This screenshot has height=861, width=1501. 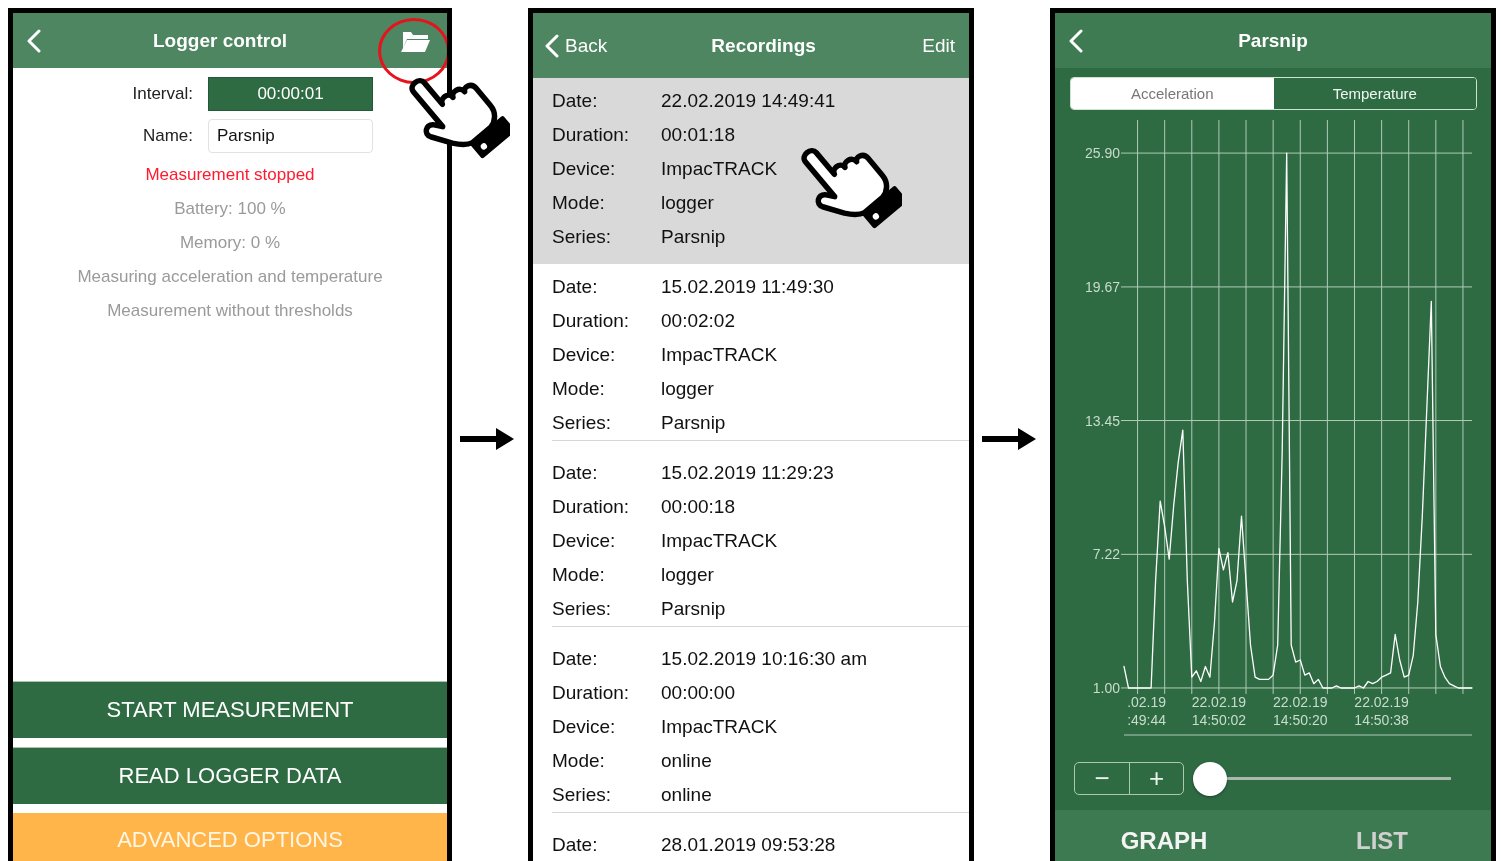 What do you see at coordinates (698, 135) in the screenshot?
I see `field-value: 00:01:18` at bounding box center [698, 135].